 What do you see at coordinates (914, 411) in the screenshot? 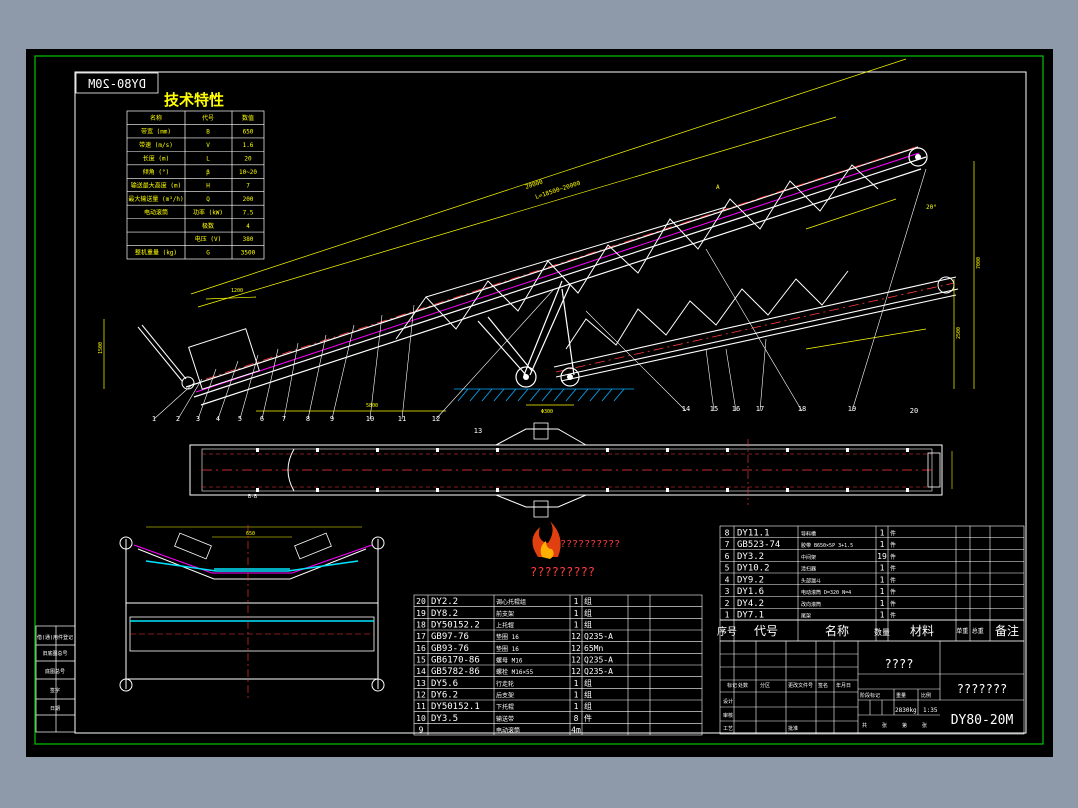
I see `callout-20: 20` at bounding box center [914, 411].